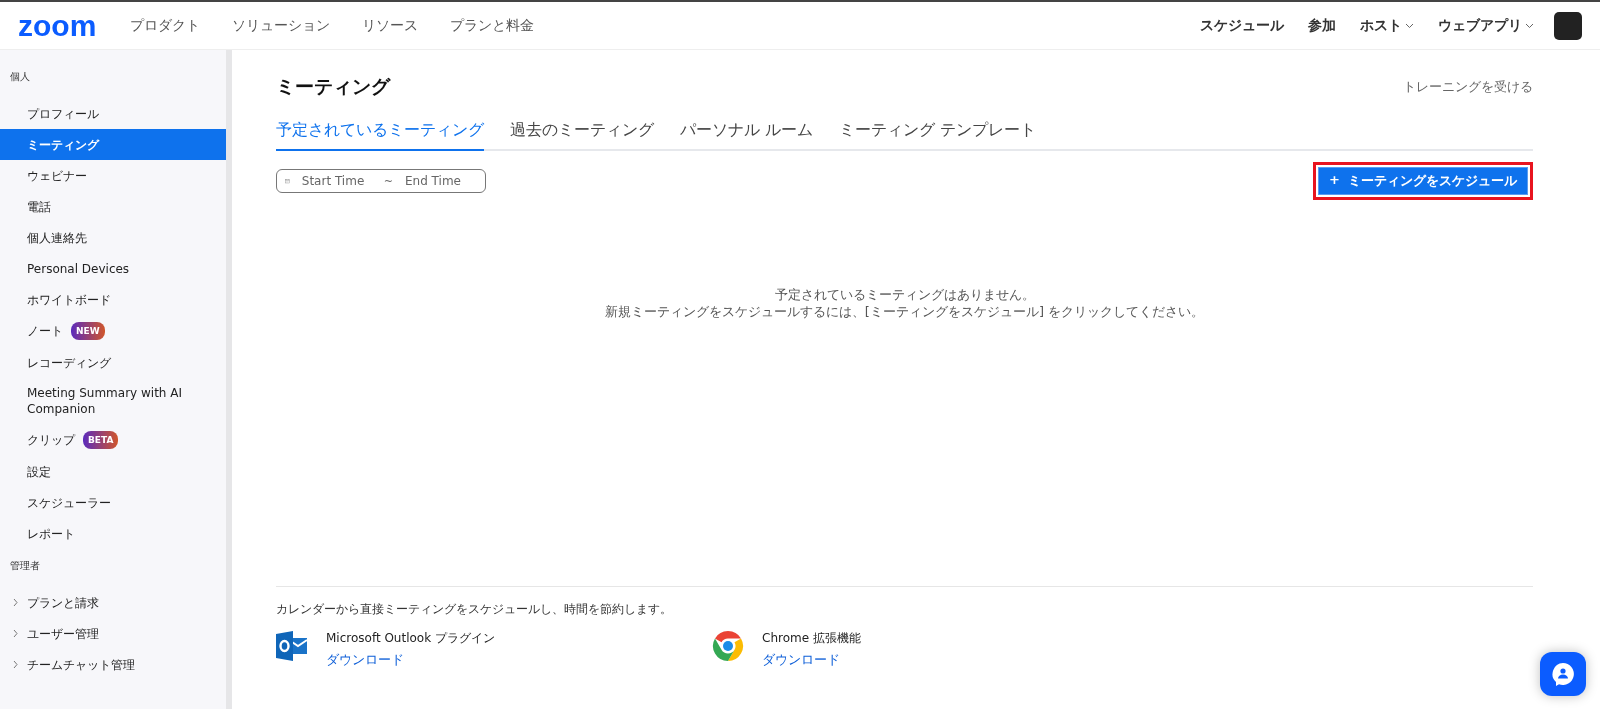 The height and width of the screenshot is (711, 1600). What do you see at coordinates (113, 331) in the screenshot?
I see `sidebar-item: ノート NEW` at bounding box center [113, 331].